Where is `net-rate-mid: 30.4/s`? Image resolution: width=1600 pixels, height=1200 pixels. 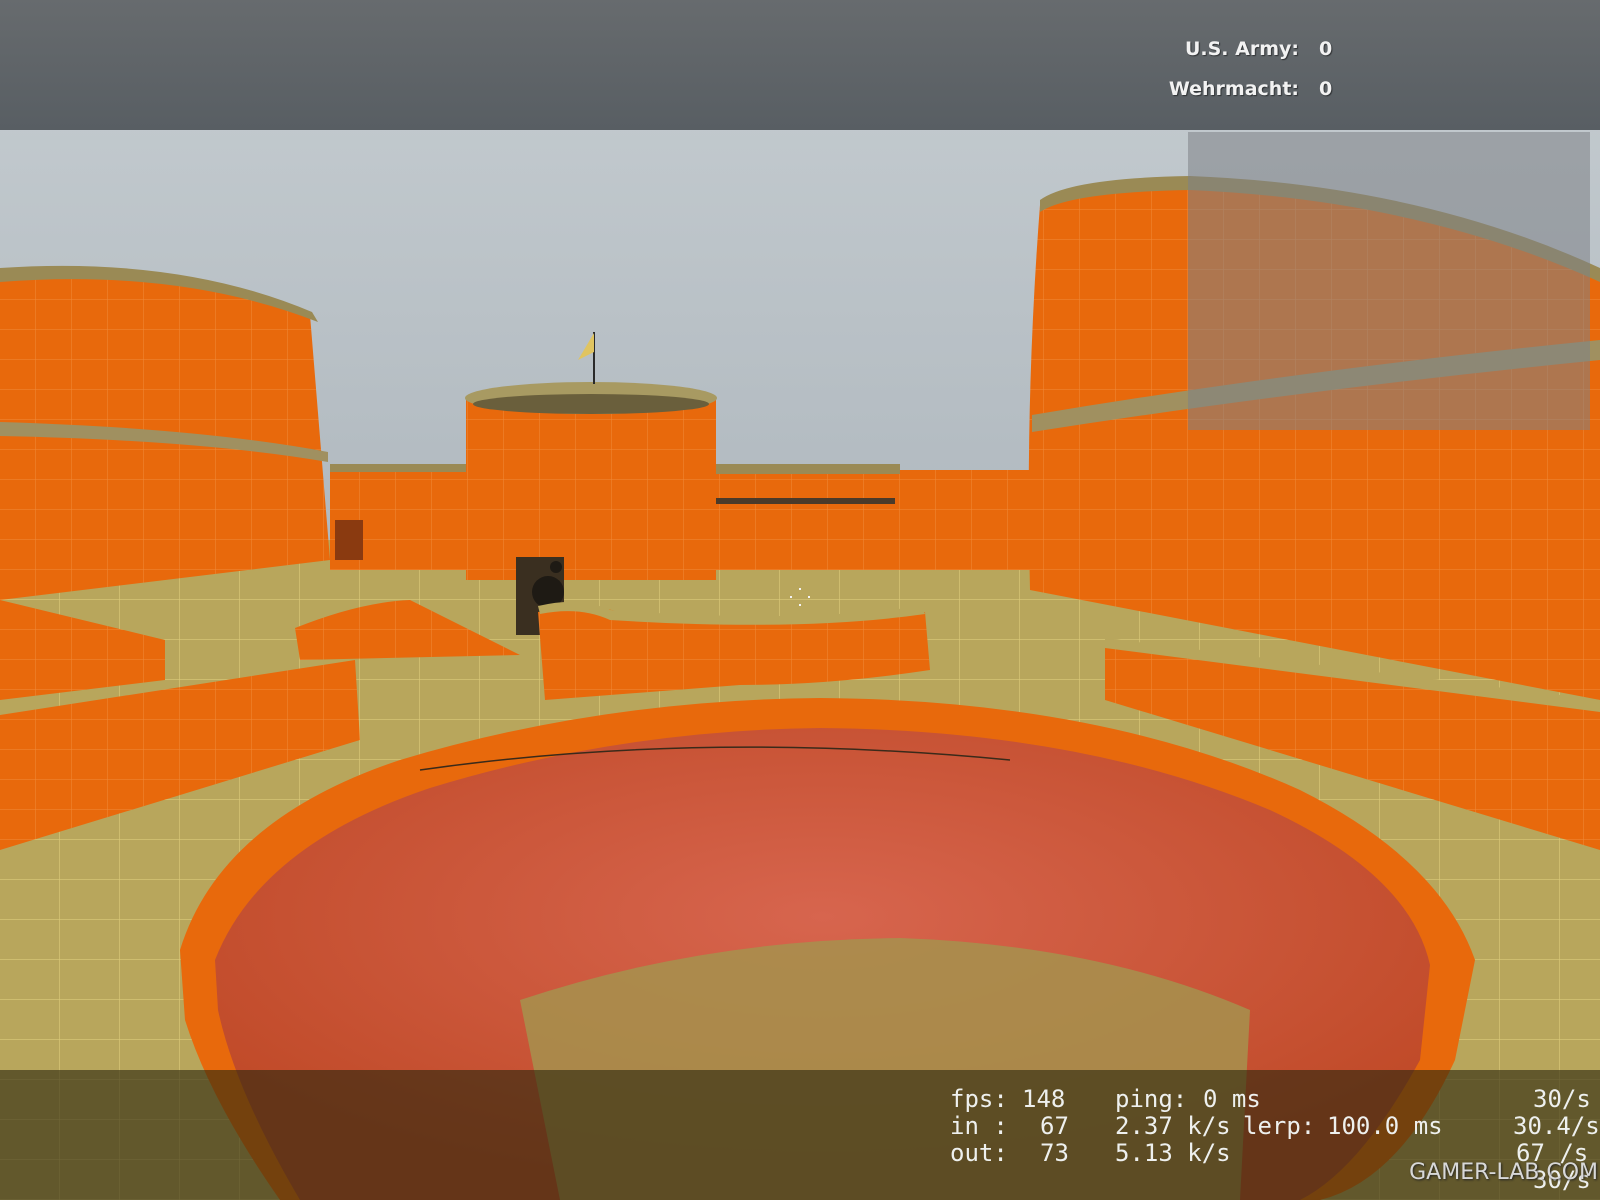 net-rate-mid: 30.4/s is located at coordinates (1556, 1126).